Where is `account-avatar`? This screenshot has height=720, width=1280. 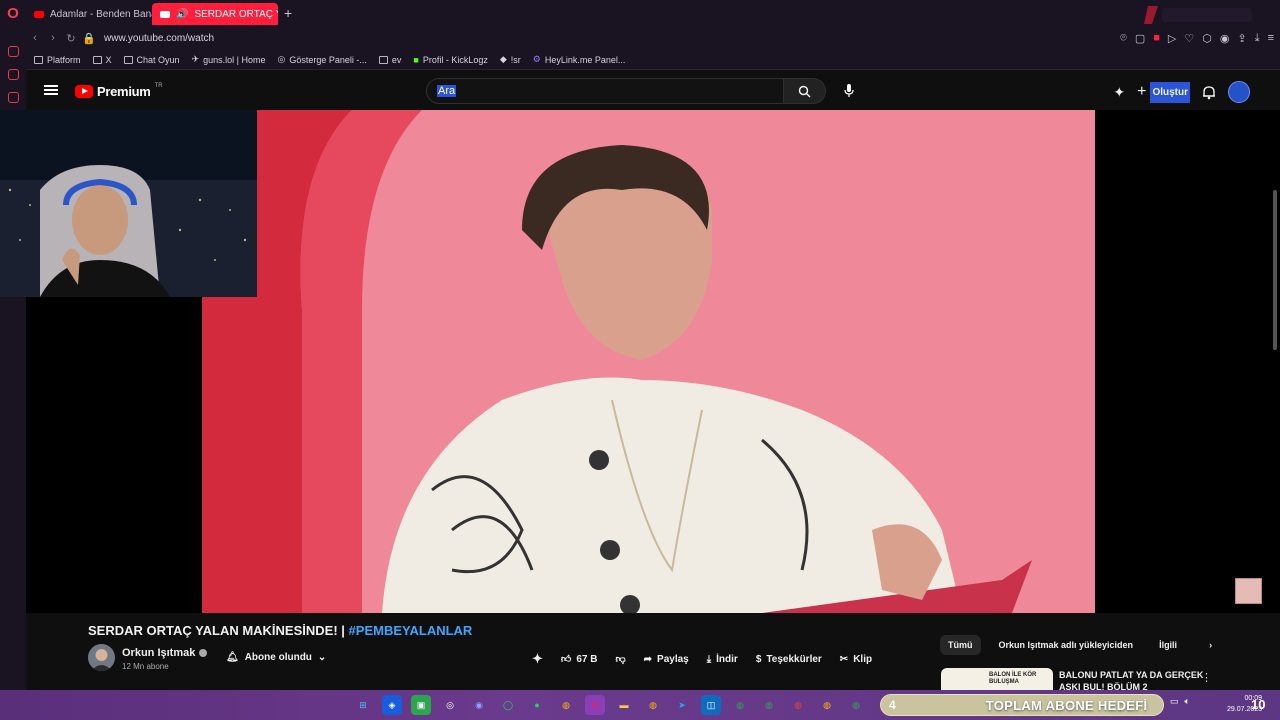
account-avatar is located at coordinates (1239, 92).